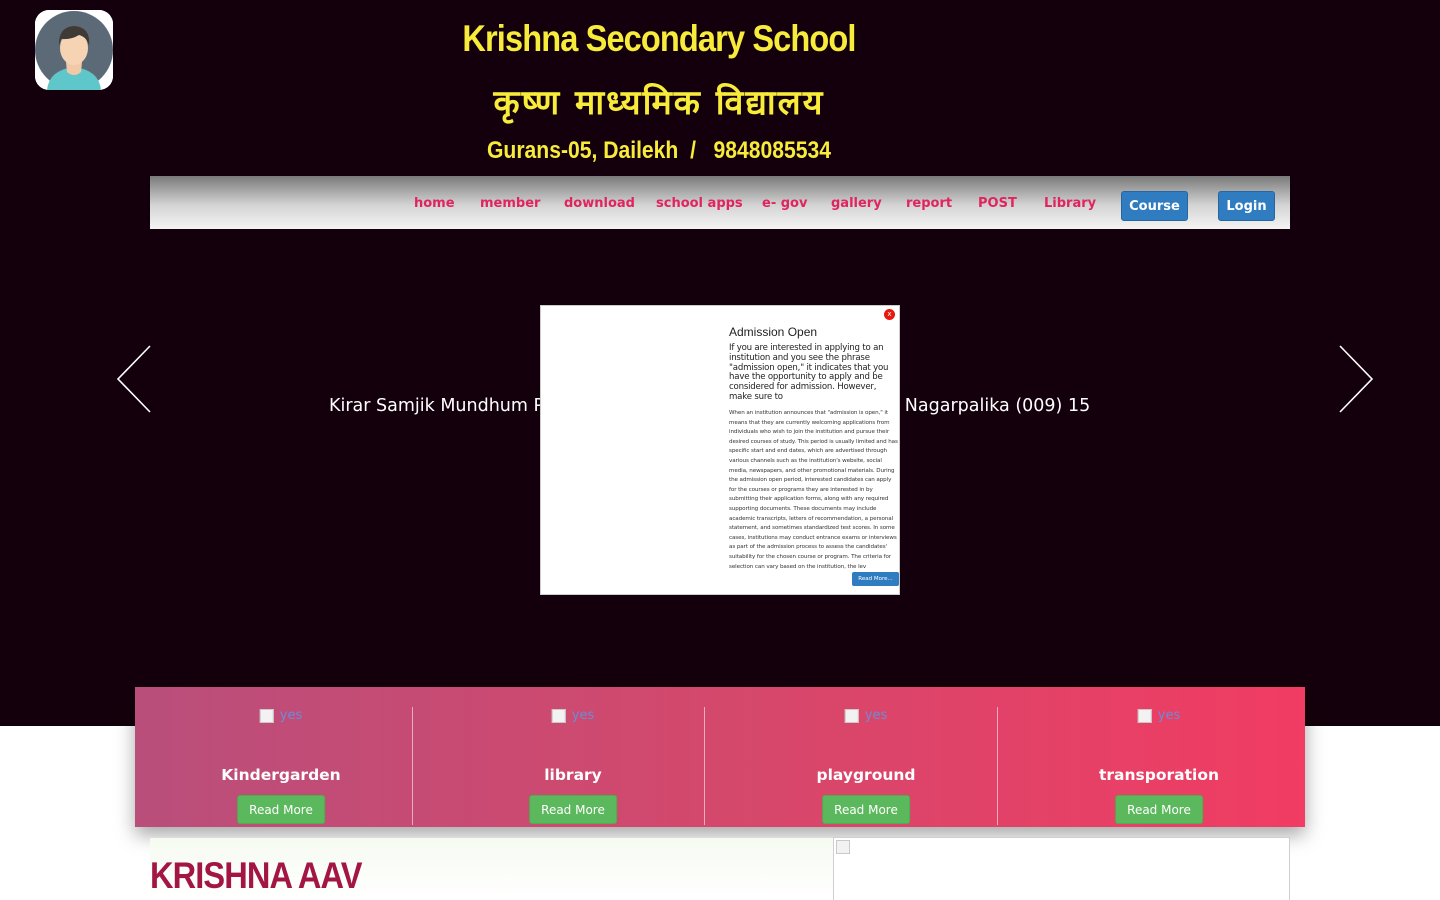 Image resolution: width=1440 pixels, height=900 pixels. What do you see at coordinates (1154, 206) in the screenshot?
I see `course-button: Course` at bounding box center [1154, 206].